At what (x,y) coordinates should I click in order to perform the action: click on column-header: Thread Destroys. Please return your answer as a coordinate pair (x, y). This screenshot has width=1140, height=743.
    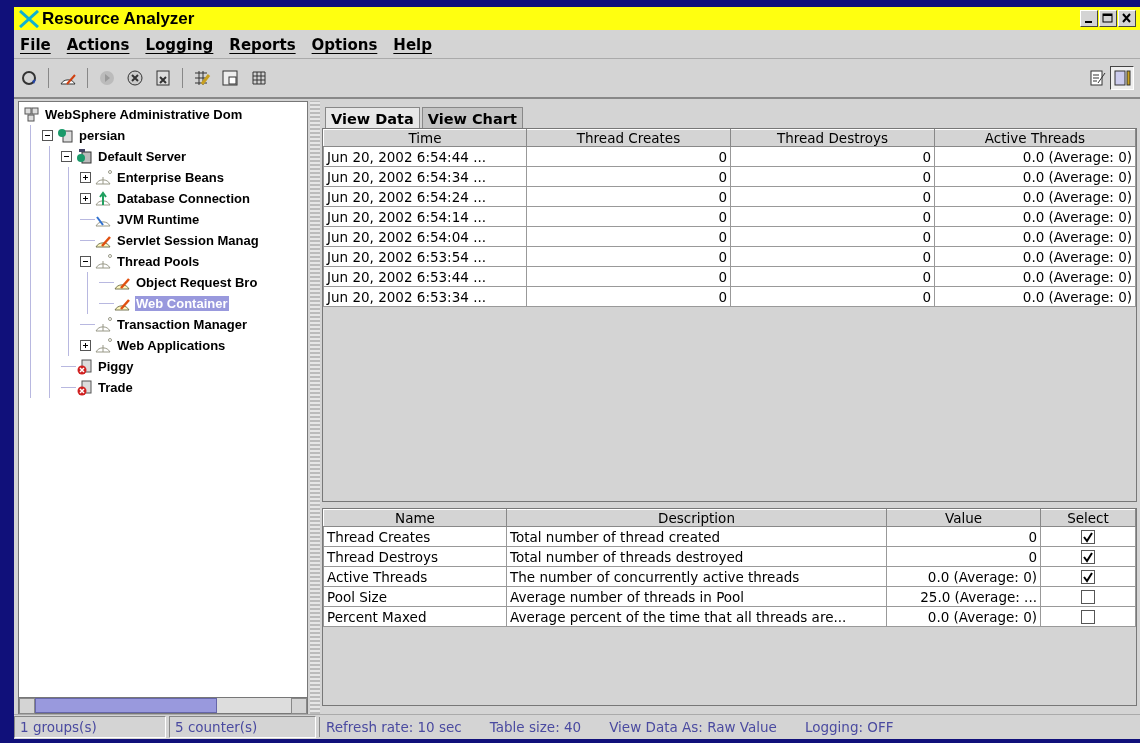
    Looking at the image, I should click on (832, 138).